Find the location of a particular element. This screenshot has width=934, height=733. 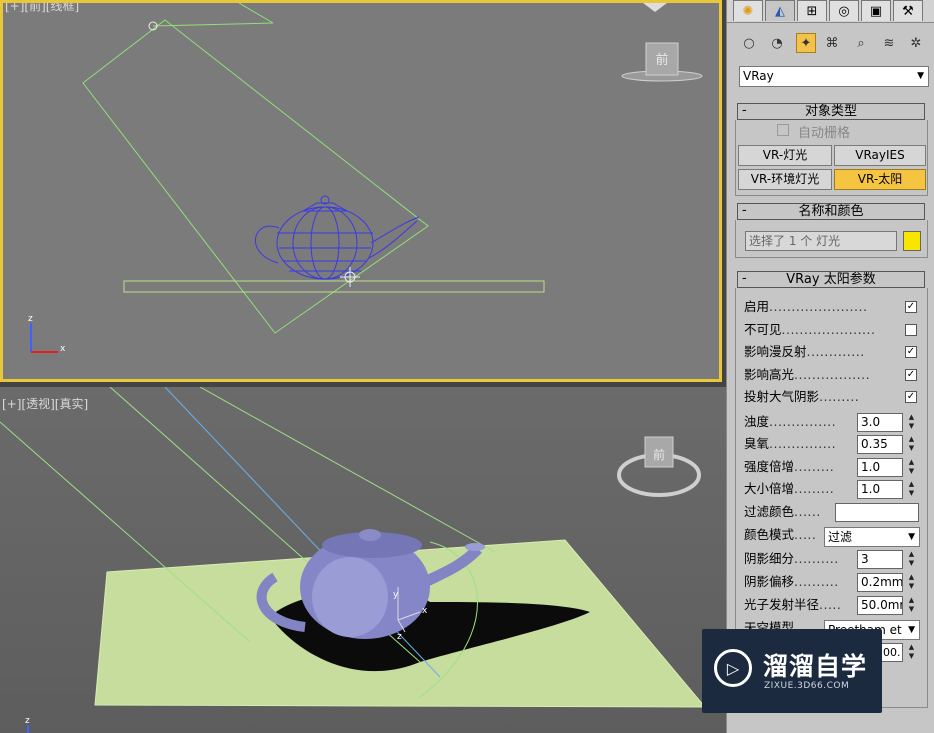

watermark-title: 溜溜自学 is located at coordinates (815, 666).